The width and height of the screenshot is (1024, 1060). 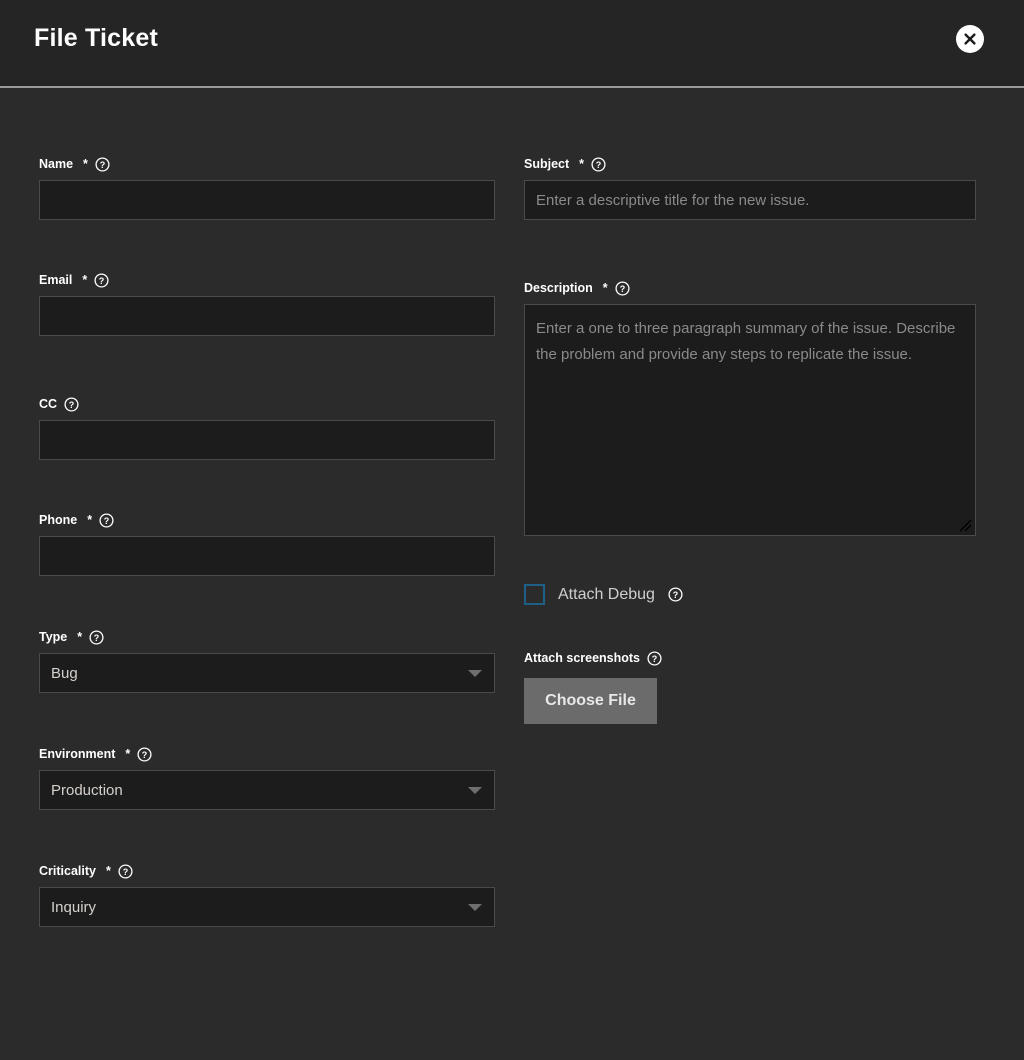 I want to click on field-description: Description * ?, so click(x=750, y=408).